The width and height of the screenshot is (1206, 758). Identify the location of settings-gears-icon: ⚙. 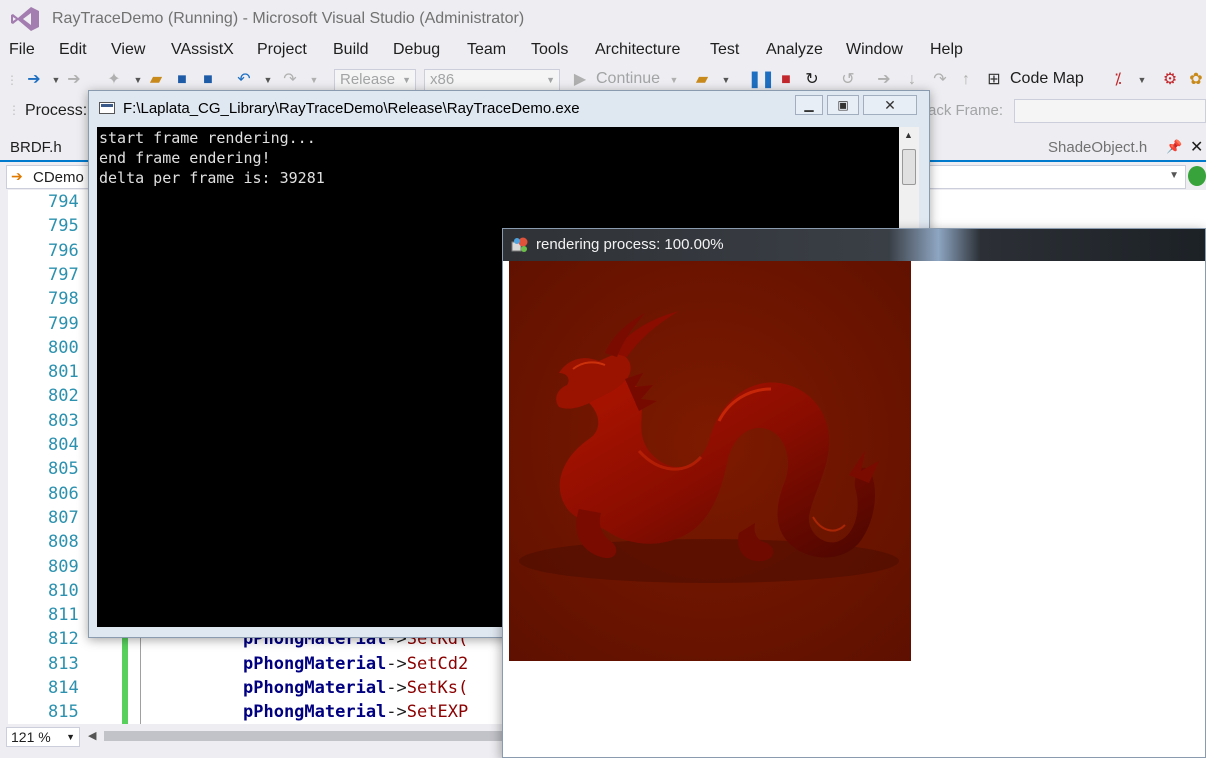
(1170, 80).